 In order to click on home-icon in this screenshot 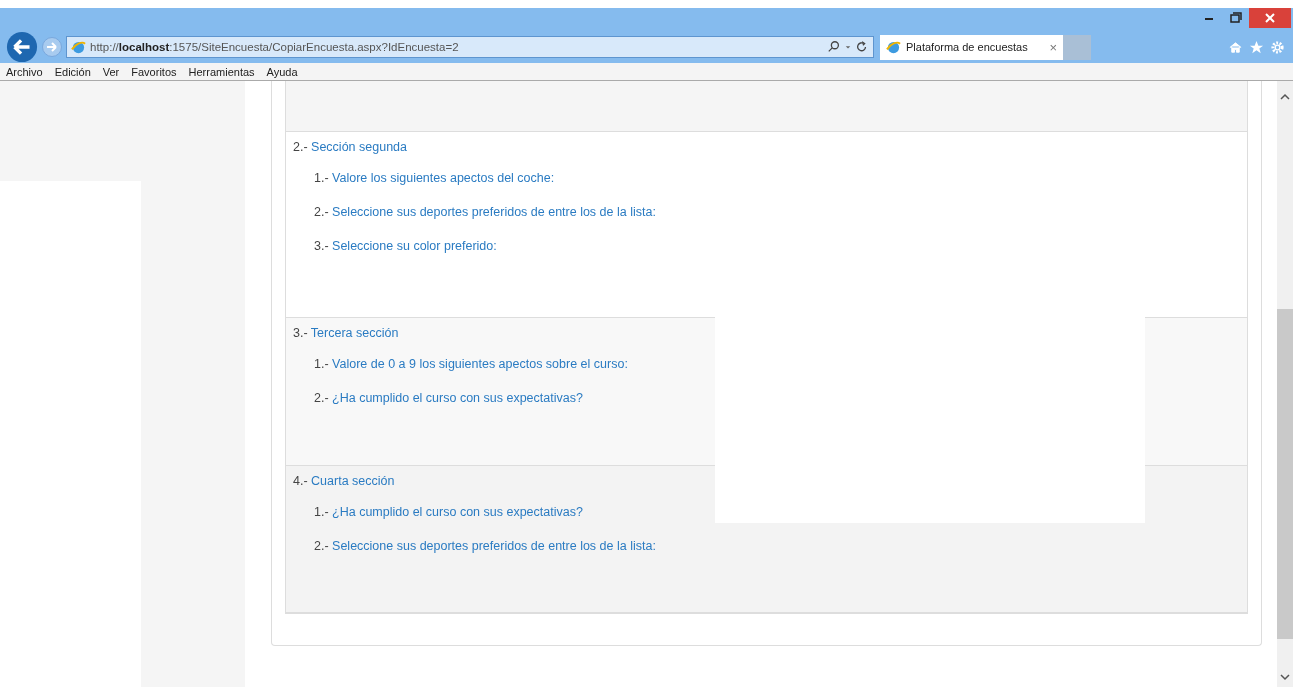, I will do `click(1235, 47)`.